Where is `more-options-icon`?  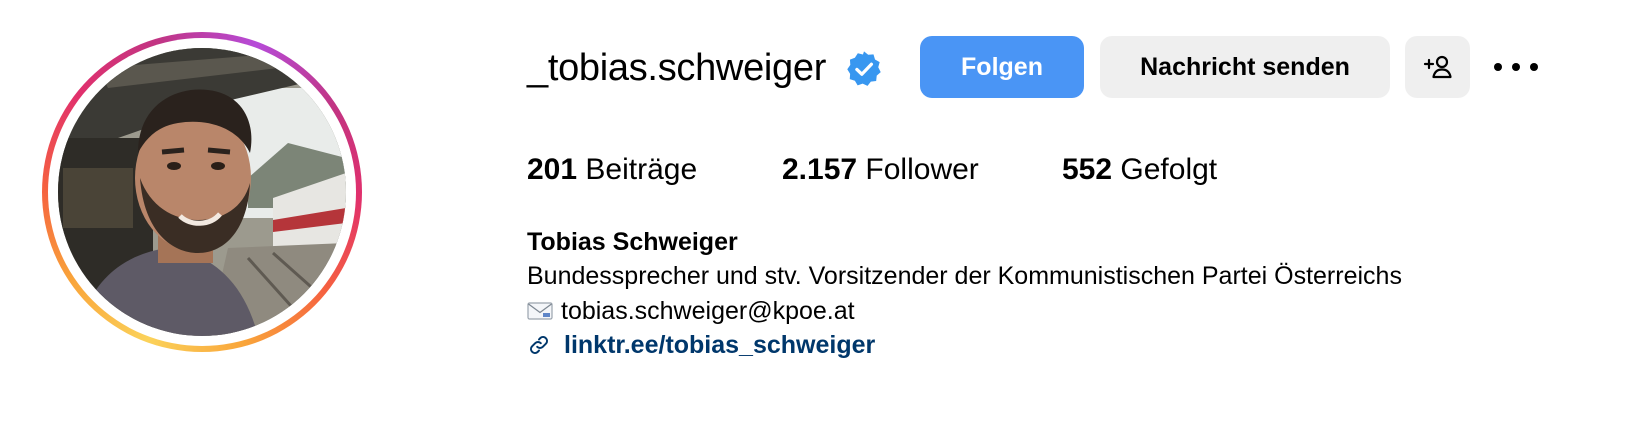
more-options-icon is located at coordinates (1516, 67).